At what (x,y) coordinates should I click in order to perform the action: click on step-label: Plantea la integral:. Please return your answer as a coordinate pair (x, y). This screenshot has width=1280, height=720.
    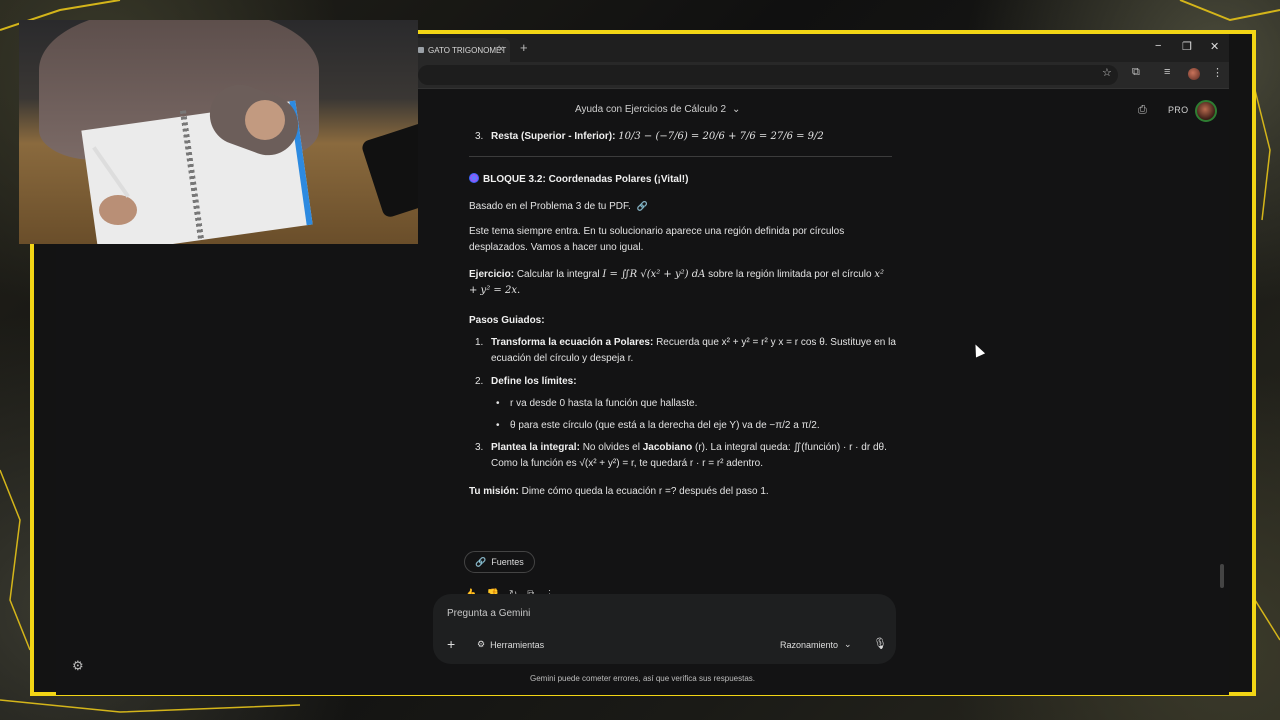
    Looking at the image, I should click on (535, 447).